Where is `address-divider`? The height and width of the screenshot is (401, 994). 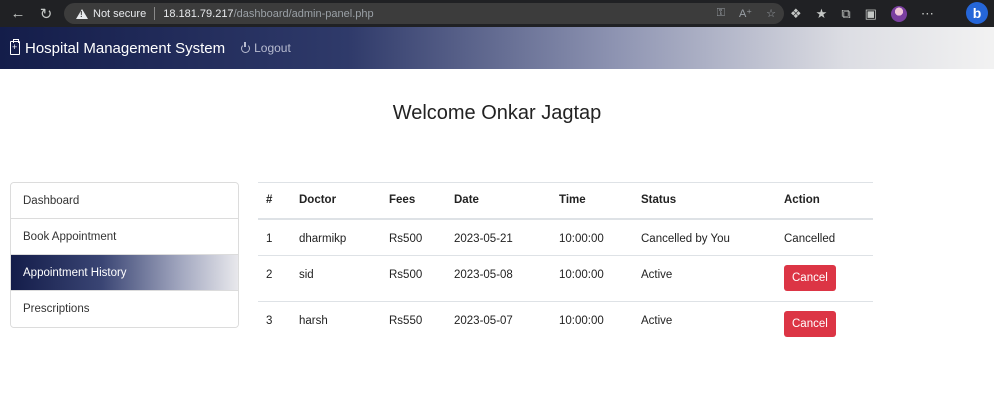 address-divider is located at coordinates (155, 13).